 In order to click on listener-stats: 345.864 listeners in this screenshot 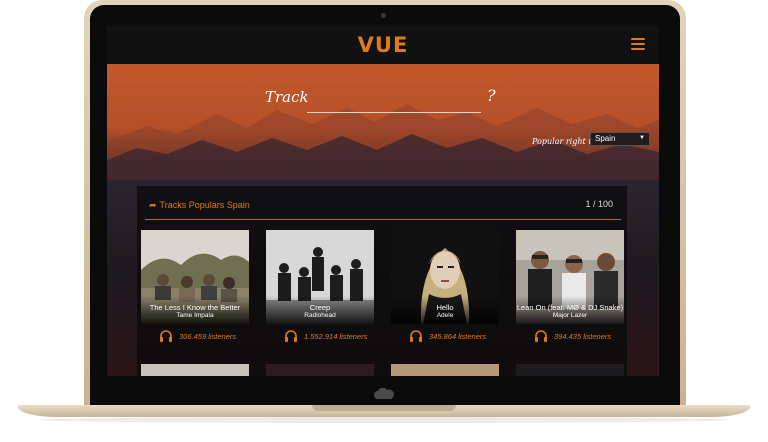, I will do `click(445, 336)`.